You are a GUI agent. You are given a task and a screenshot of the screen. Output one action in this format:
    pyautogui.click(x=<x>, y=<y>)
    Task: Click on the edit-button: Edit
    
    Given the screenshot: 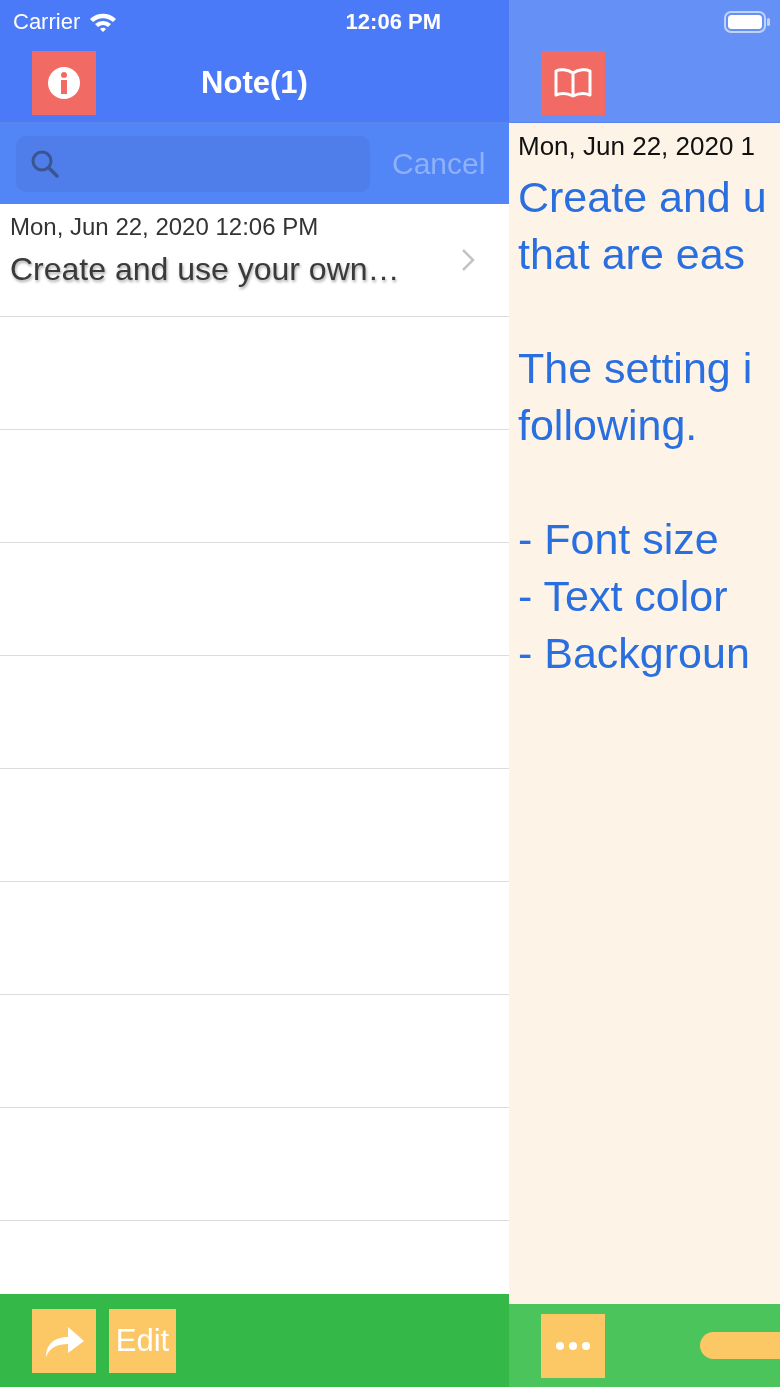 What is the action you would take?
    pyautogui.click(x=142, y=1340)
    